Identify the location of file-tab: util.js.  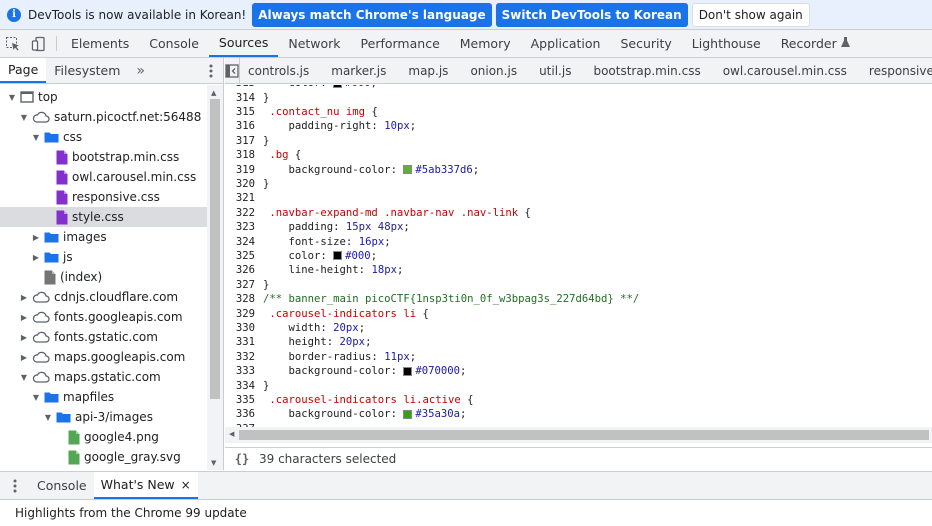
(558, 70).